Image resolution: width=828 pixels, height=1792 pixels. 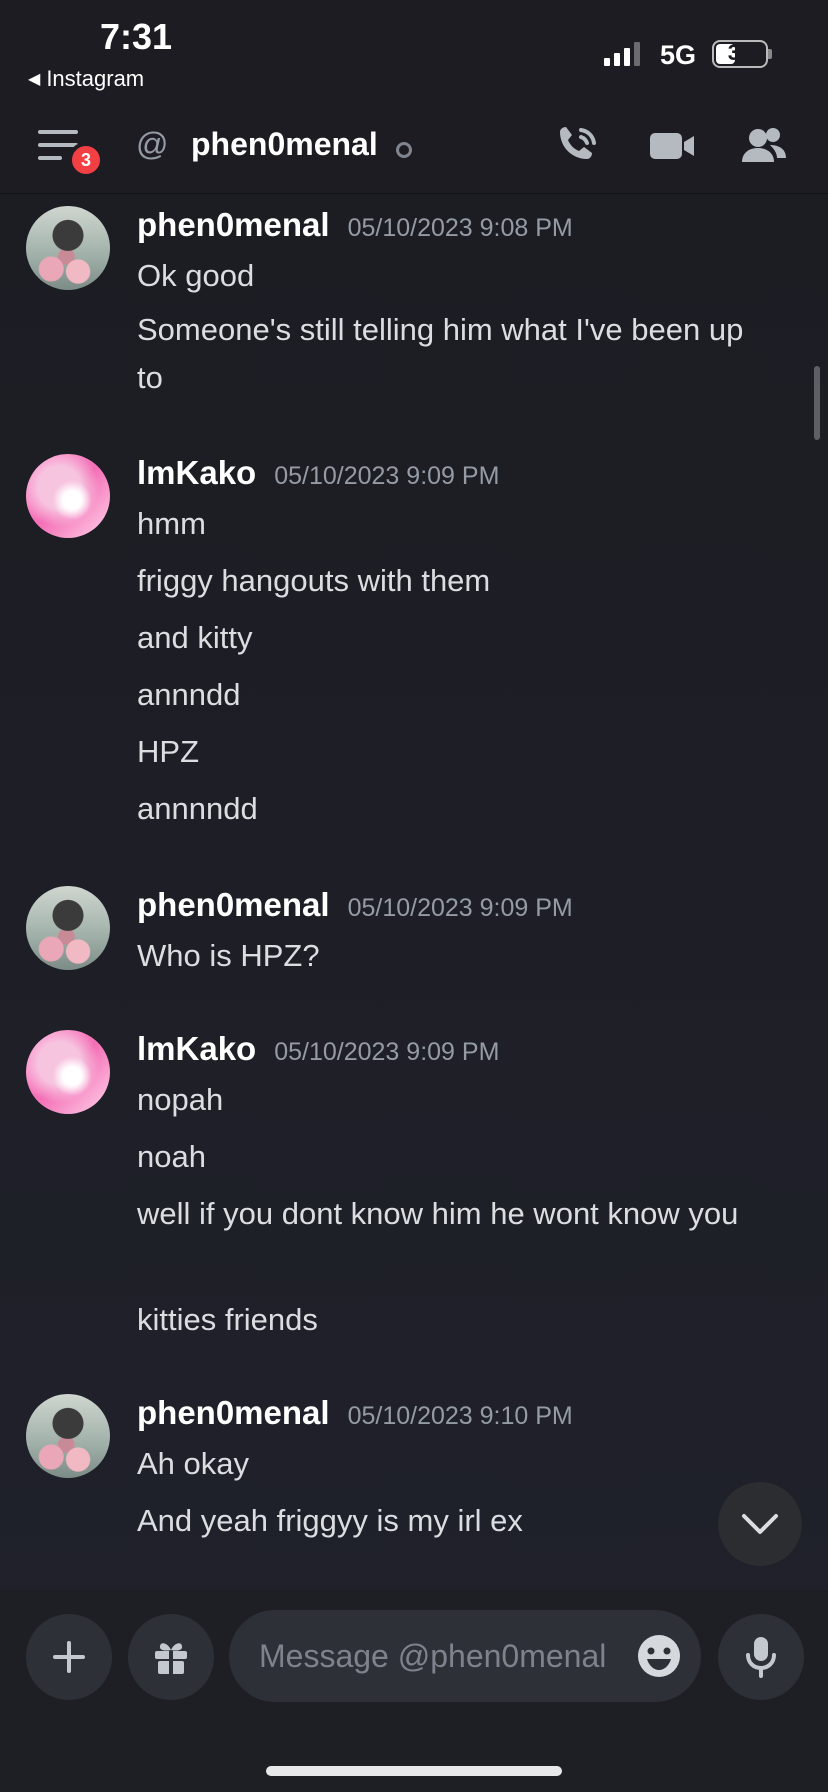 I want to click on message-text: Ok good, so click(x=457, y=276).